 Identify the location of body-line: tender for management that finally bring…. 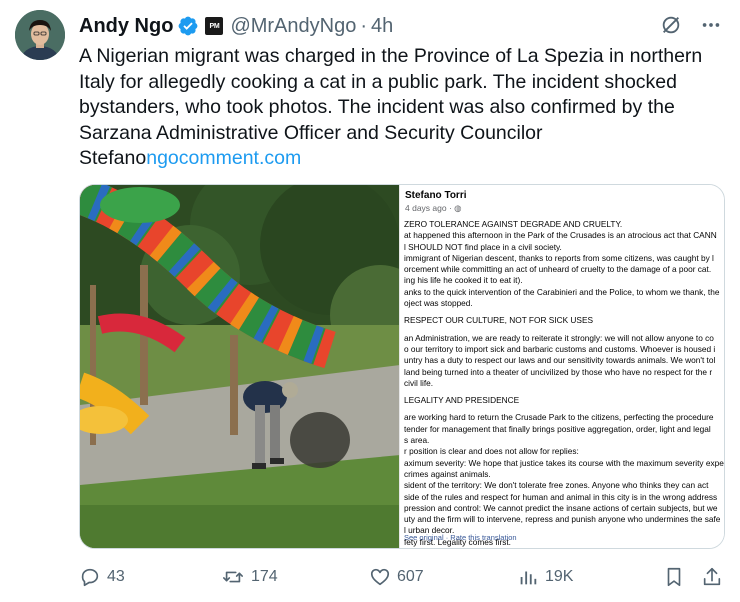
(557, 428).